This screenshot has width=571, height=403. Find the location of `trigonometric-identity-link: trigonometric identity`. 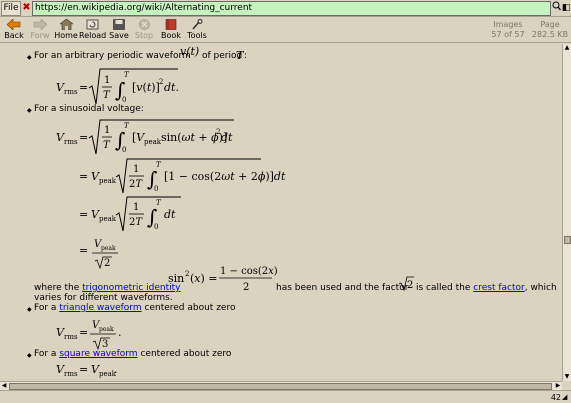

trigonometric-identity-link: trigonometric identity is located at coordinates (131, 288).